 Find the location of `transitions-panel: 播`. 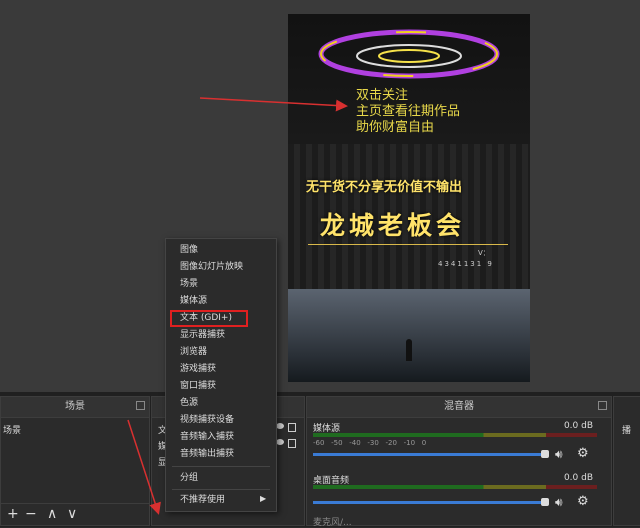

transitions-panel: 播 is located at coordinates (626, 461).